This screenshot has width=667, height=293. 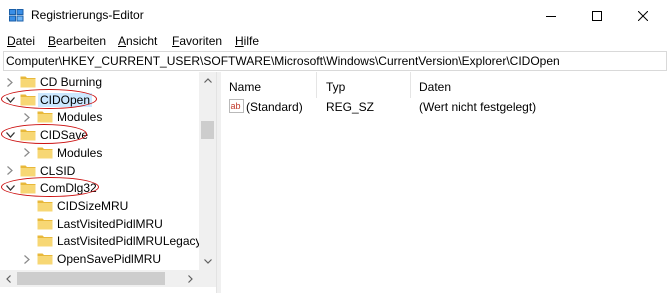 I want to click on value-type: REG_SZ, so click(x=350, y=107).